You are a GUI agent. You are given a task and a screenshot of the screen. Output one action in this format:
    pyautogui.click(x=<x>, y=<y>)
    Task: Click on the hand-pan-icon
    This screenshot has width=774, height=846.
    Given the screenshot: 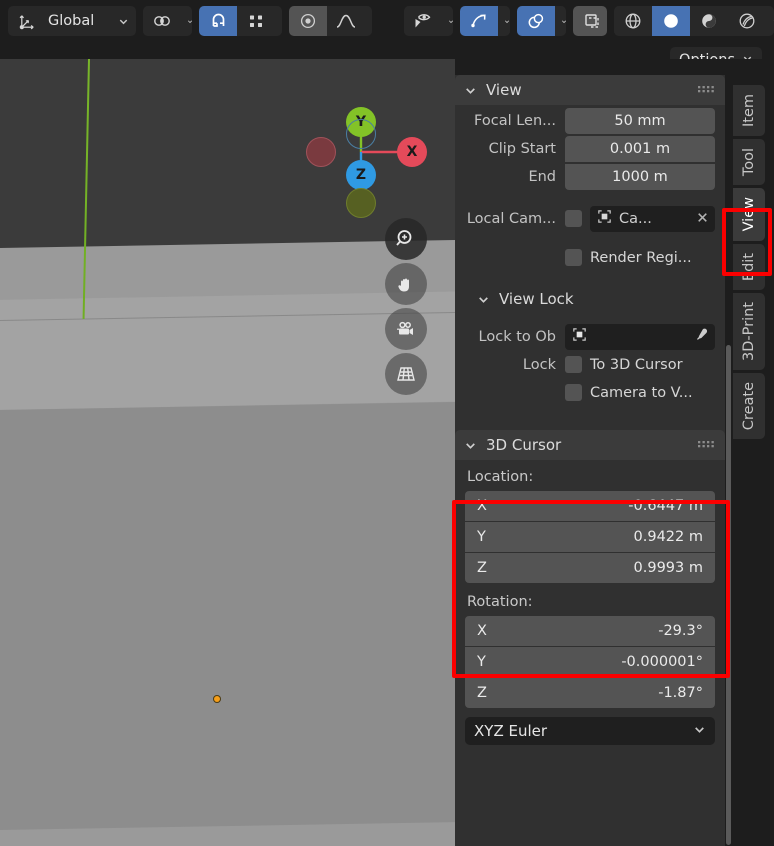 What is the action you would take?
    pyautogui.click(x=406, y=284)
    